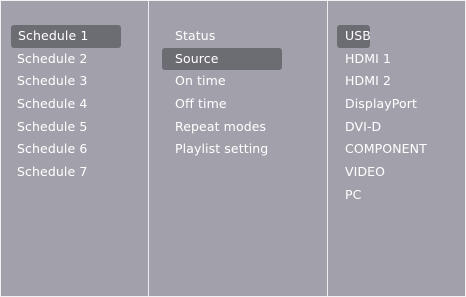 Image resolution: width=466 pixels, height=297 pixels. I want to click on schedule-item-4: Schedule 4, so click(74, 104).